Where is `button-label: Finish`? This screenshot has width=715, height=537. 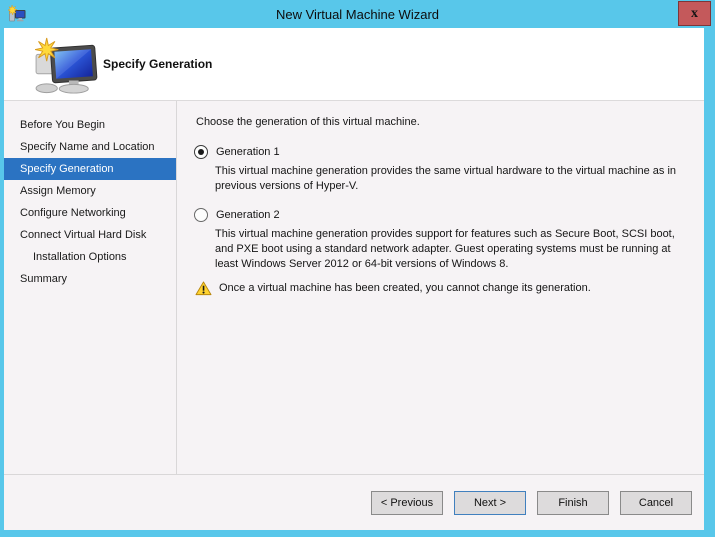
button-label: Finish is located at coordinates (573, 503).